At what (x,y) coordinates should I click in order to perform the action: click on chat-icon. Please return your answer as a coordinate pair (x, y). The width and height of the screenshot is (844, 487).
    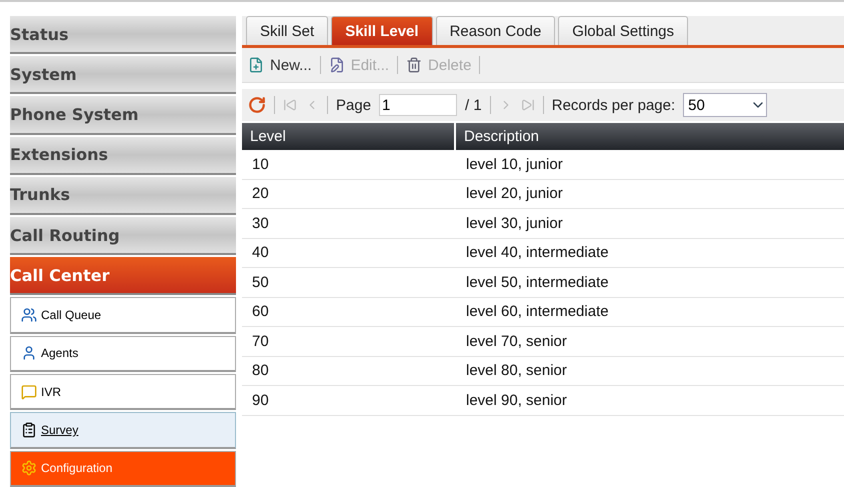
    Looking at the image, I should click on (29, 392).